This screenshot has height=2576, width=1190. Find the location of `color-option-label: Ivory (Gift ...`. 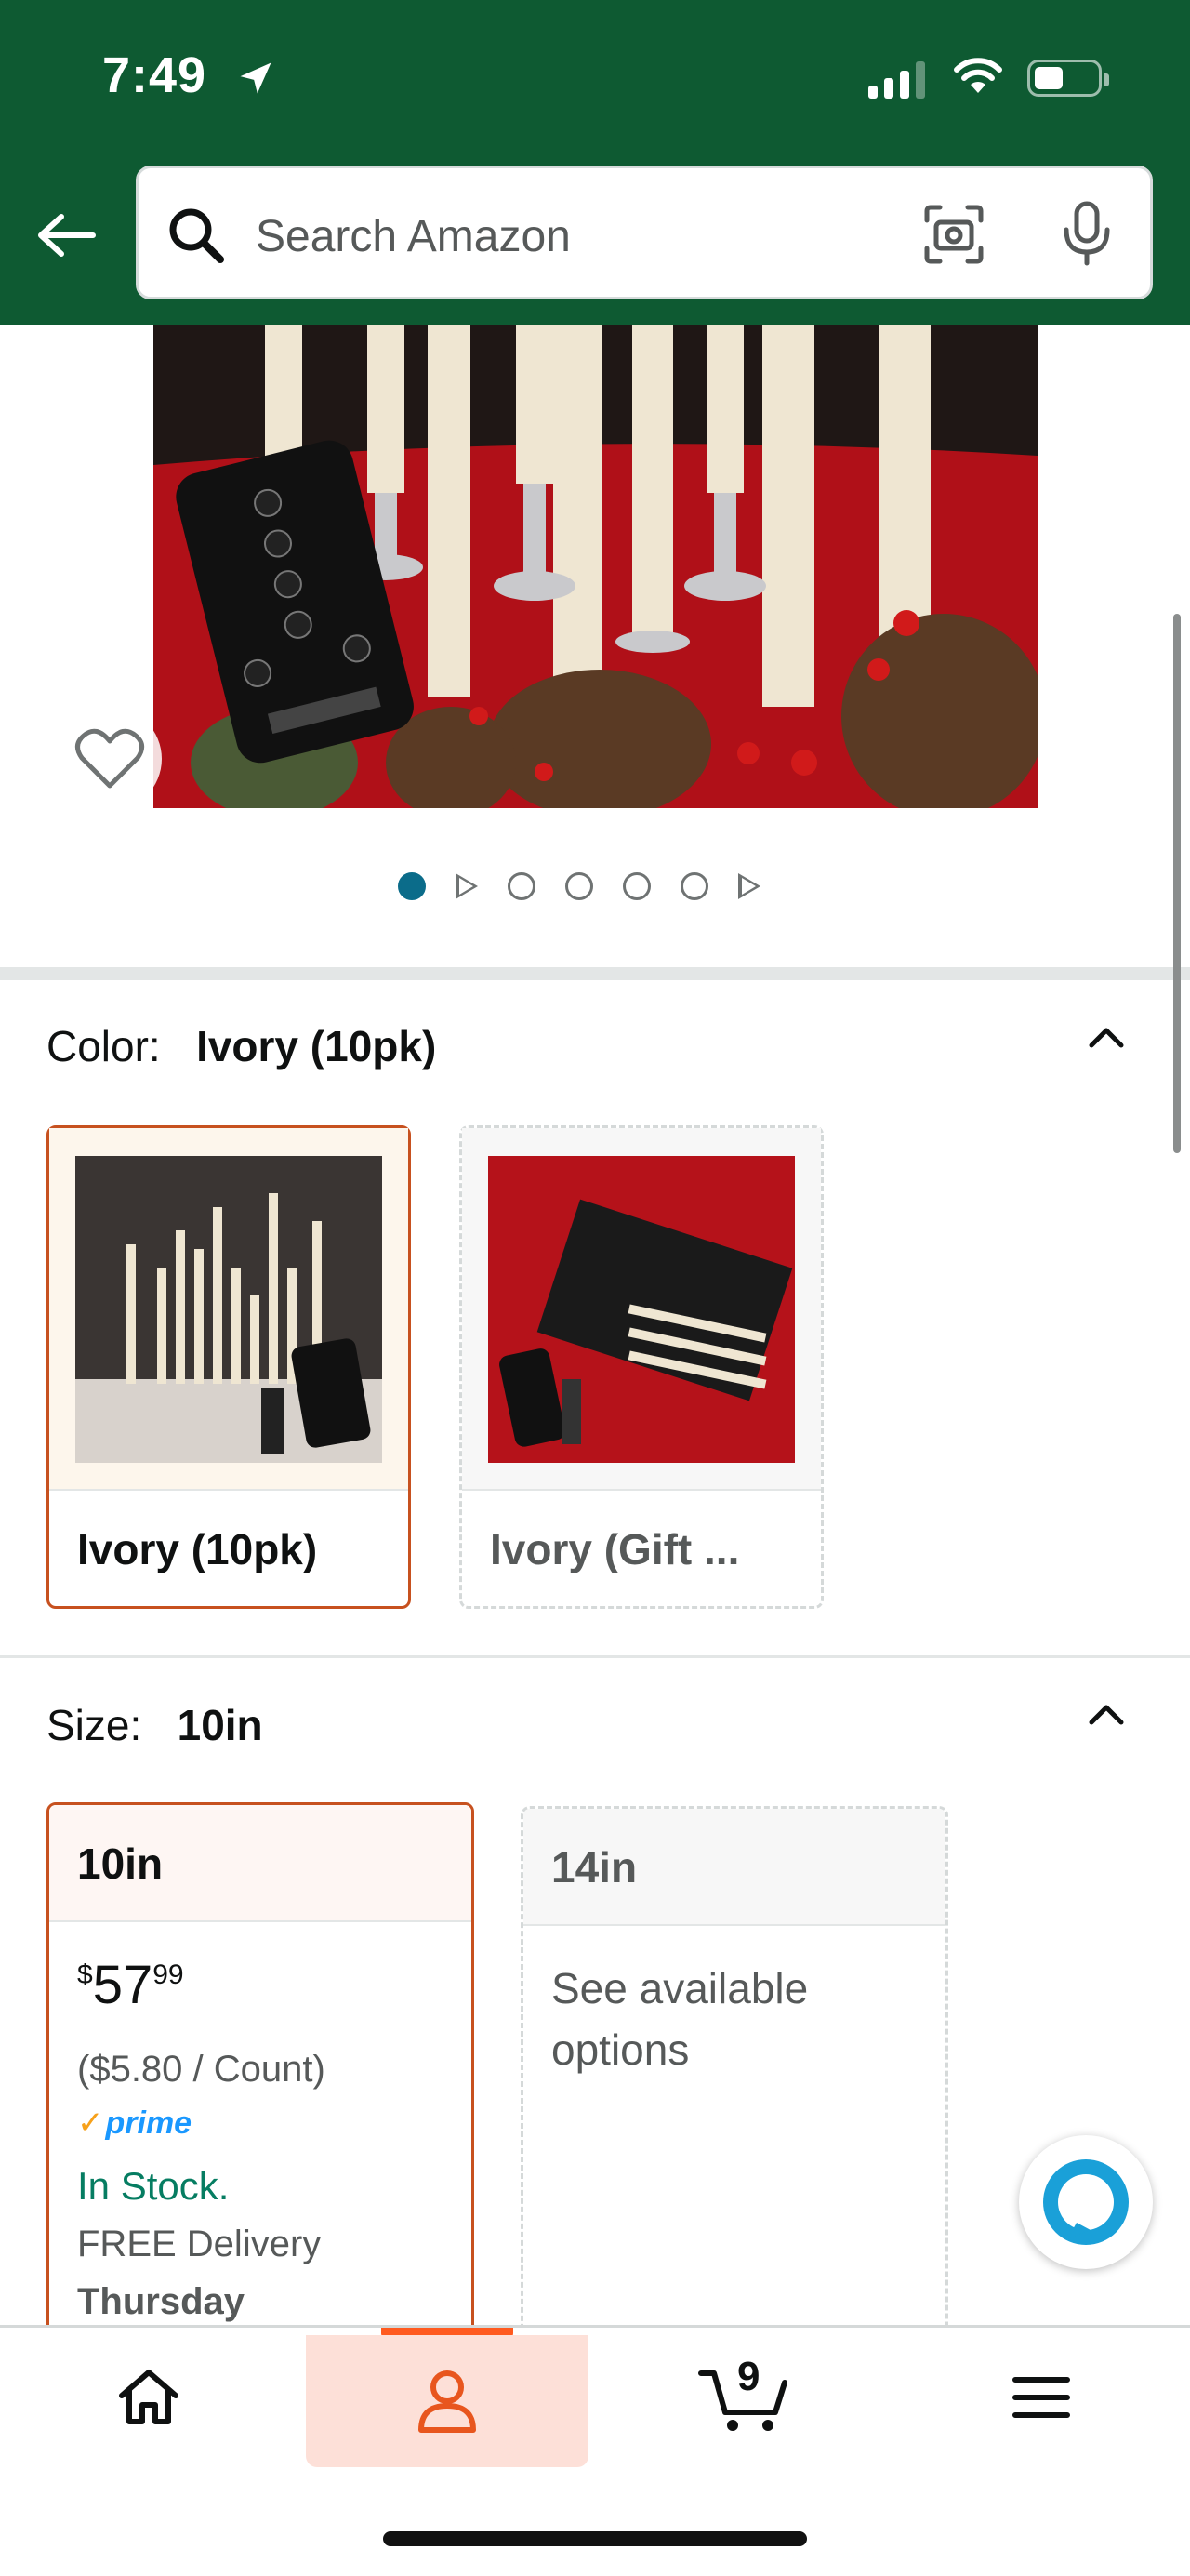

color-option-label: Ivory (Gift ... is located at coordinates (615, 1549).